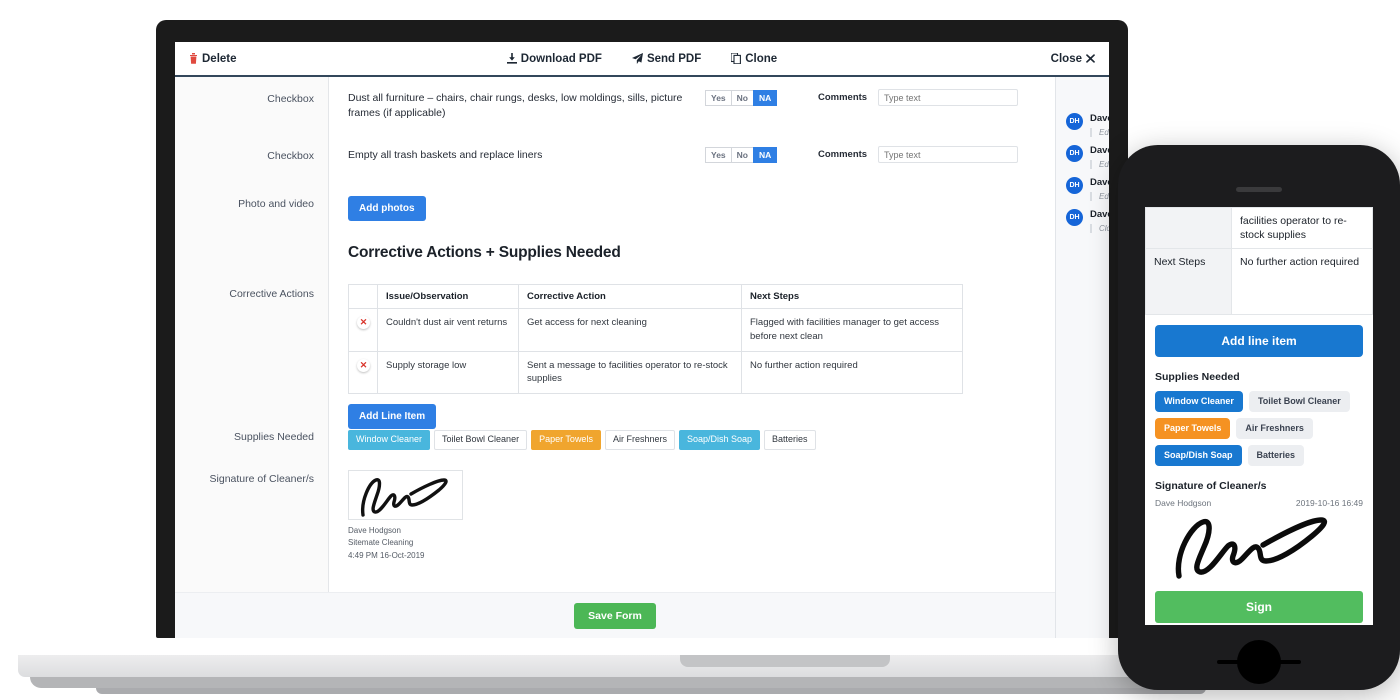  What do you see at coordinates (386, 555) in the screenshot?
I see `signature-timestamp: 4:49 PM 16-Oct-2019` at bounding box center [386, 555].